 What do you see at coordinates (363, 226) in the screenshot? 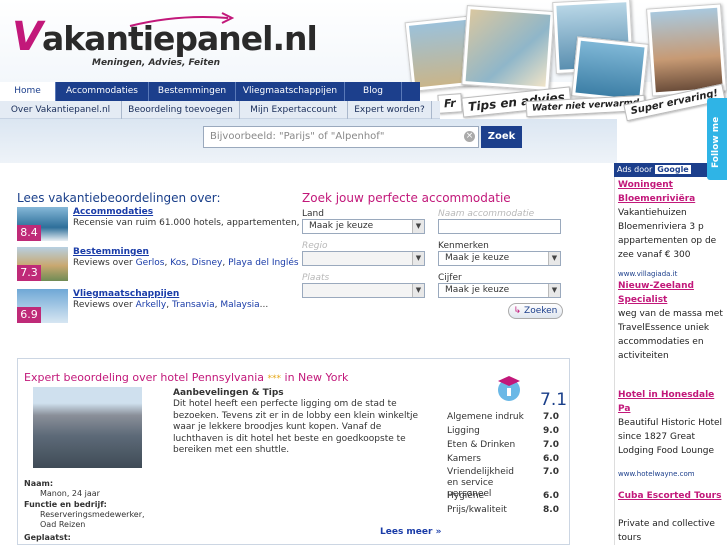
I see `land-select: Maak je keuze ▼` at bounding box center [363, 226].